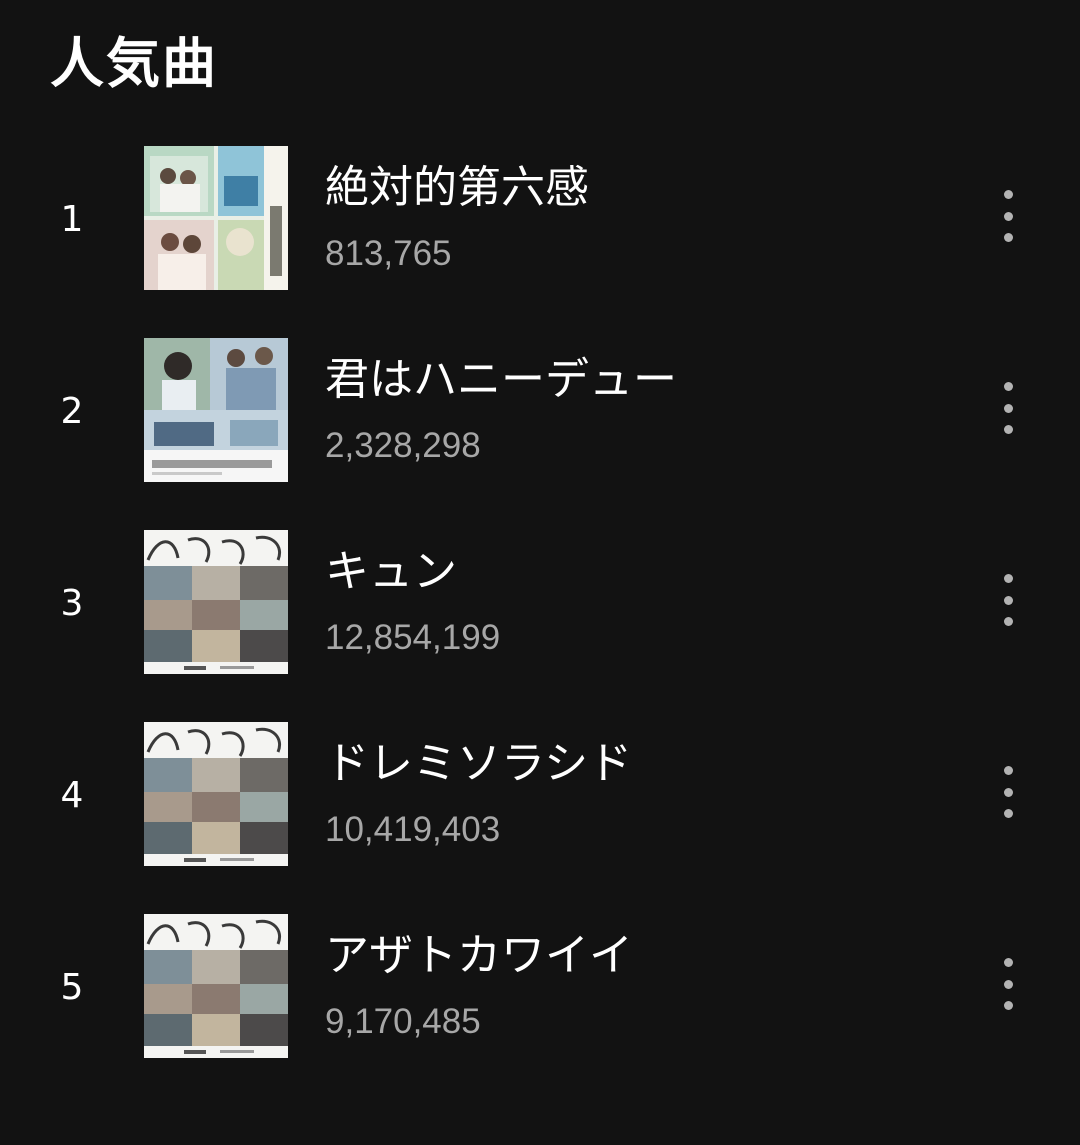  I want to click on track-title: 君はハニーデュー, so click(501, 379).